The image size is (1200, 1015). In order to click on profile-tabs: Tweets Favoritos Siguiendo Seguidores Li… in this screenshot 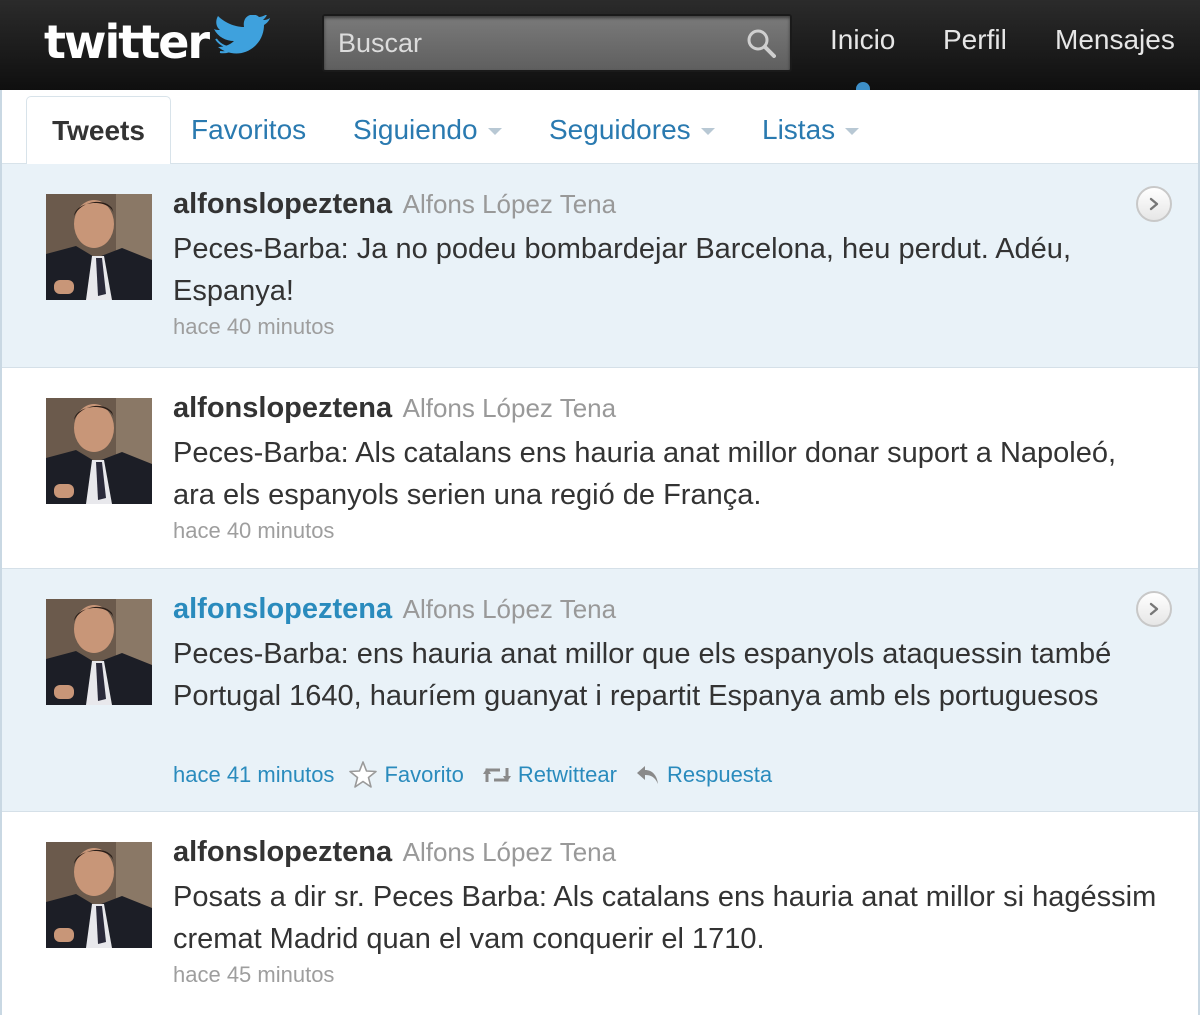, I will do `click(600, 127)`.